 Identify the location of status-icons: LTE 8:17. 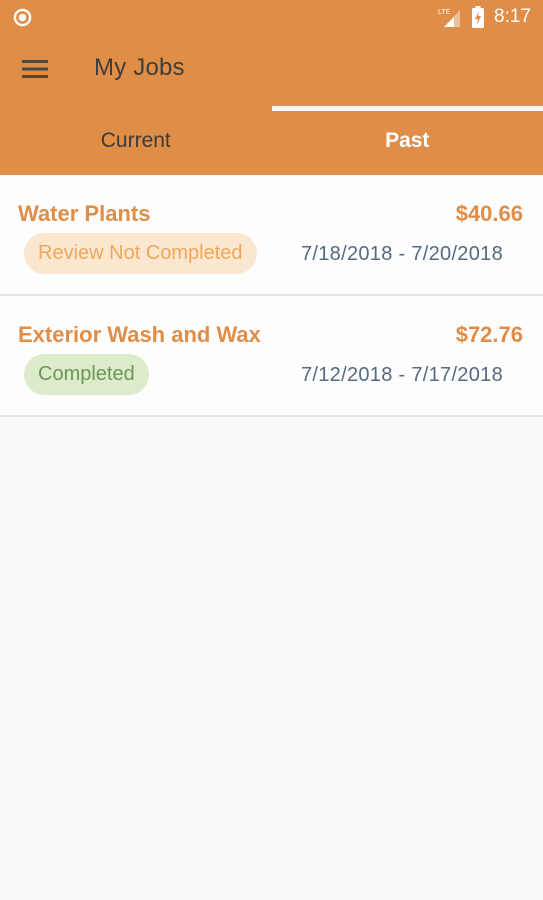
(484, 17).